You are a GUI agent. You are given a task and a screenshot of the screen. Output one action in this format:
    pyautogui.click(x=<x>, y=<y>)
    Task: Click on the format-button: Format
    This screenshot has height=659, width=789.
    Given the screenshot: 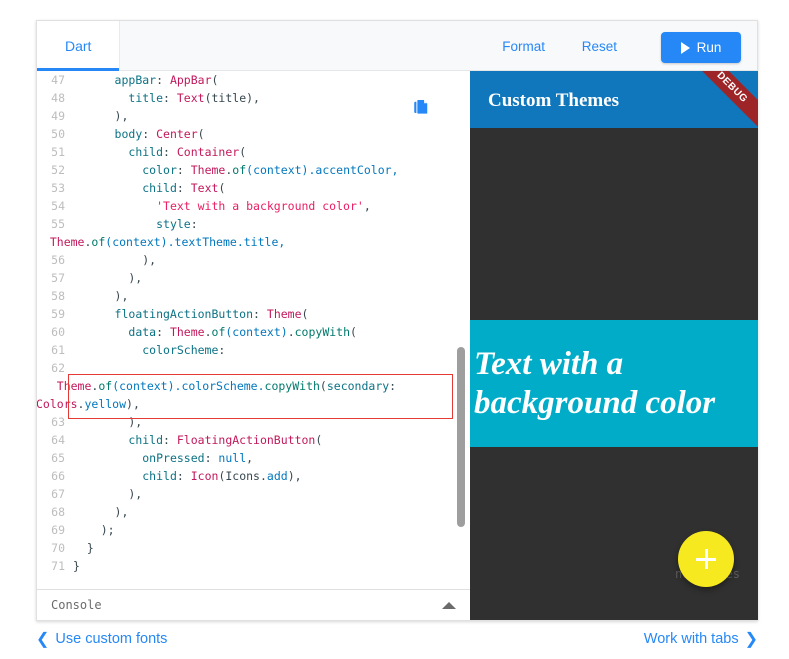 What is the action you would take?
    pyautogui.click(x=523, y=46)
    